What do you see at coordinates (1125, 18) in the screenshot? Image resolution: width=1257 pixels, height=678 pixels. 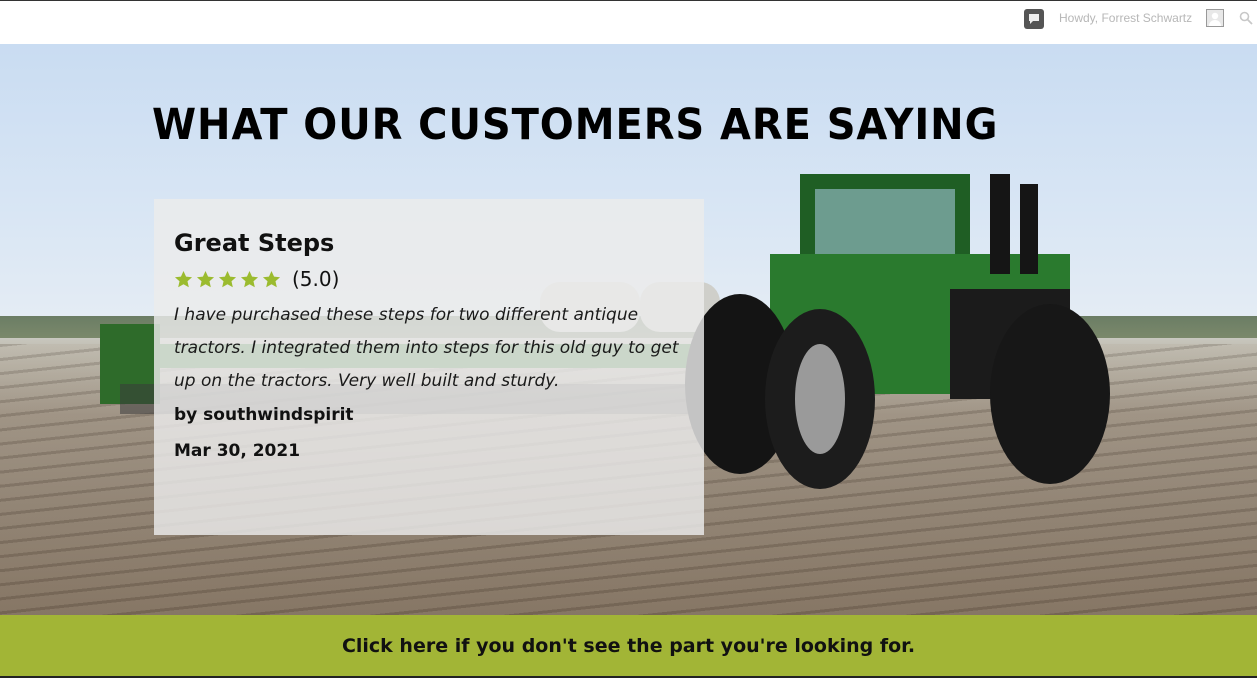 I see `howdy-greeting: Howdy, Forrest Schwartz` at bounding box center [1125, 18].